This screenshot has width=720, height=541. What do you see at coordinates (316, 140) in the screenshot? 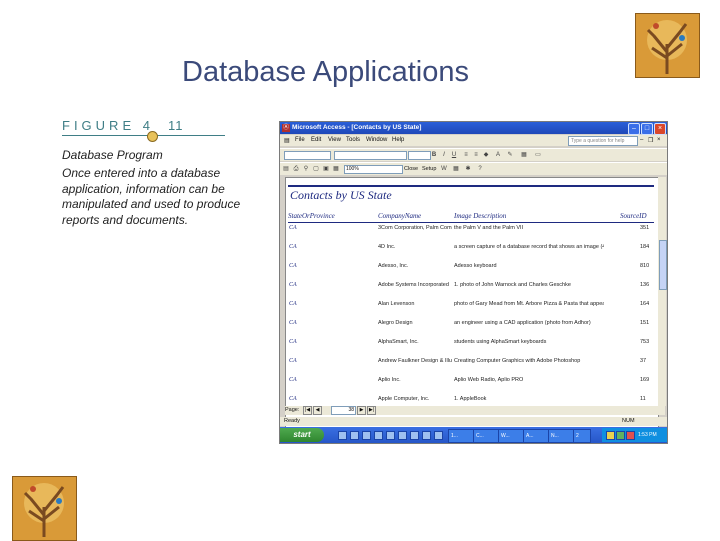
I see `menu-edit: Edit` at bounding box center [316, 140].